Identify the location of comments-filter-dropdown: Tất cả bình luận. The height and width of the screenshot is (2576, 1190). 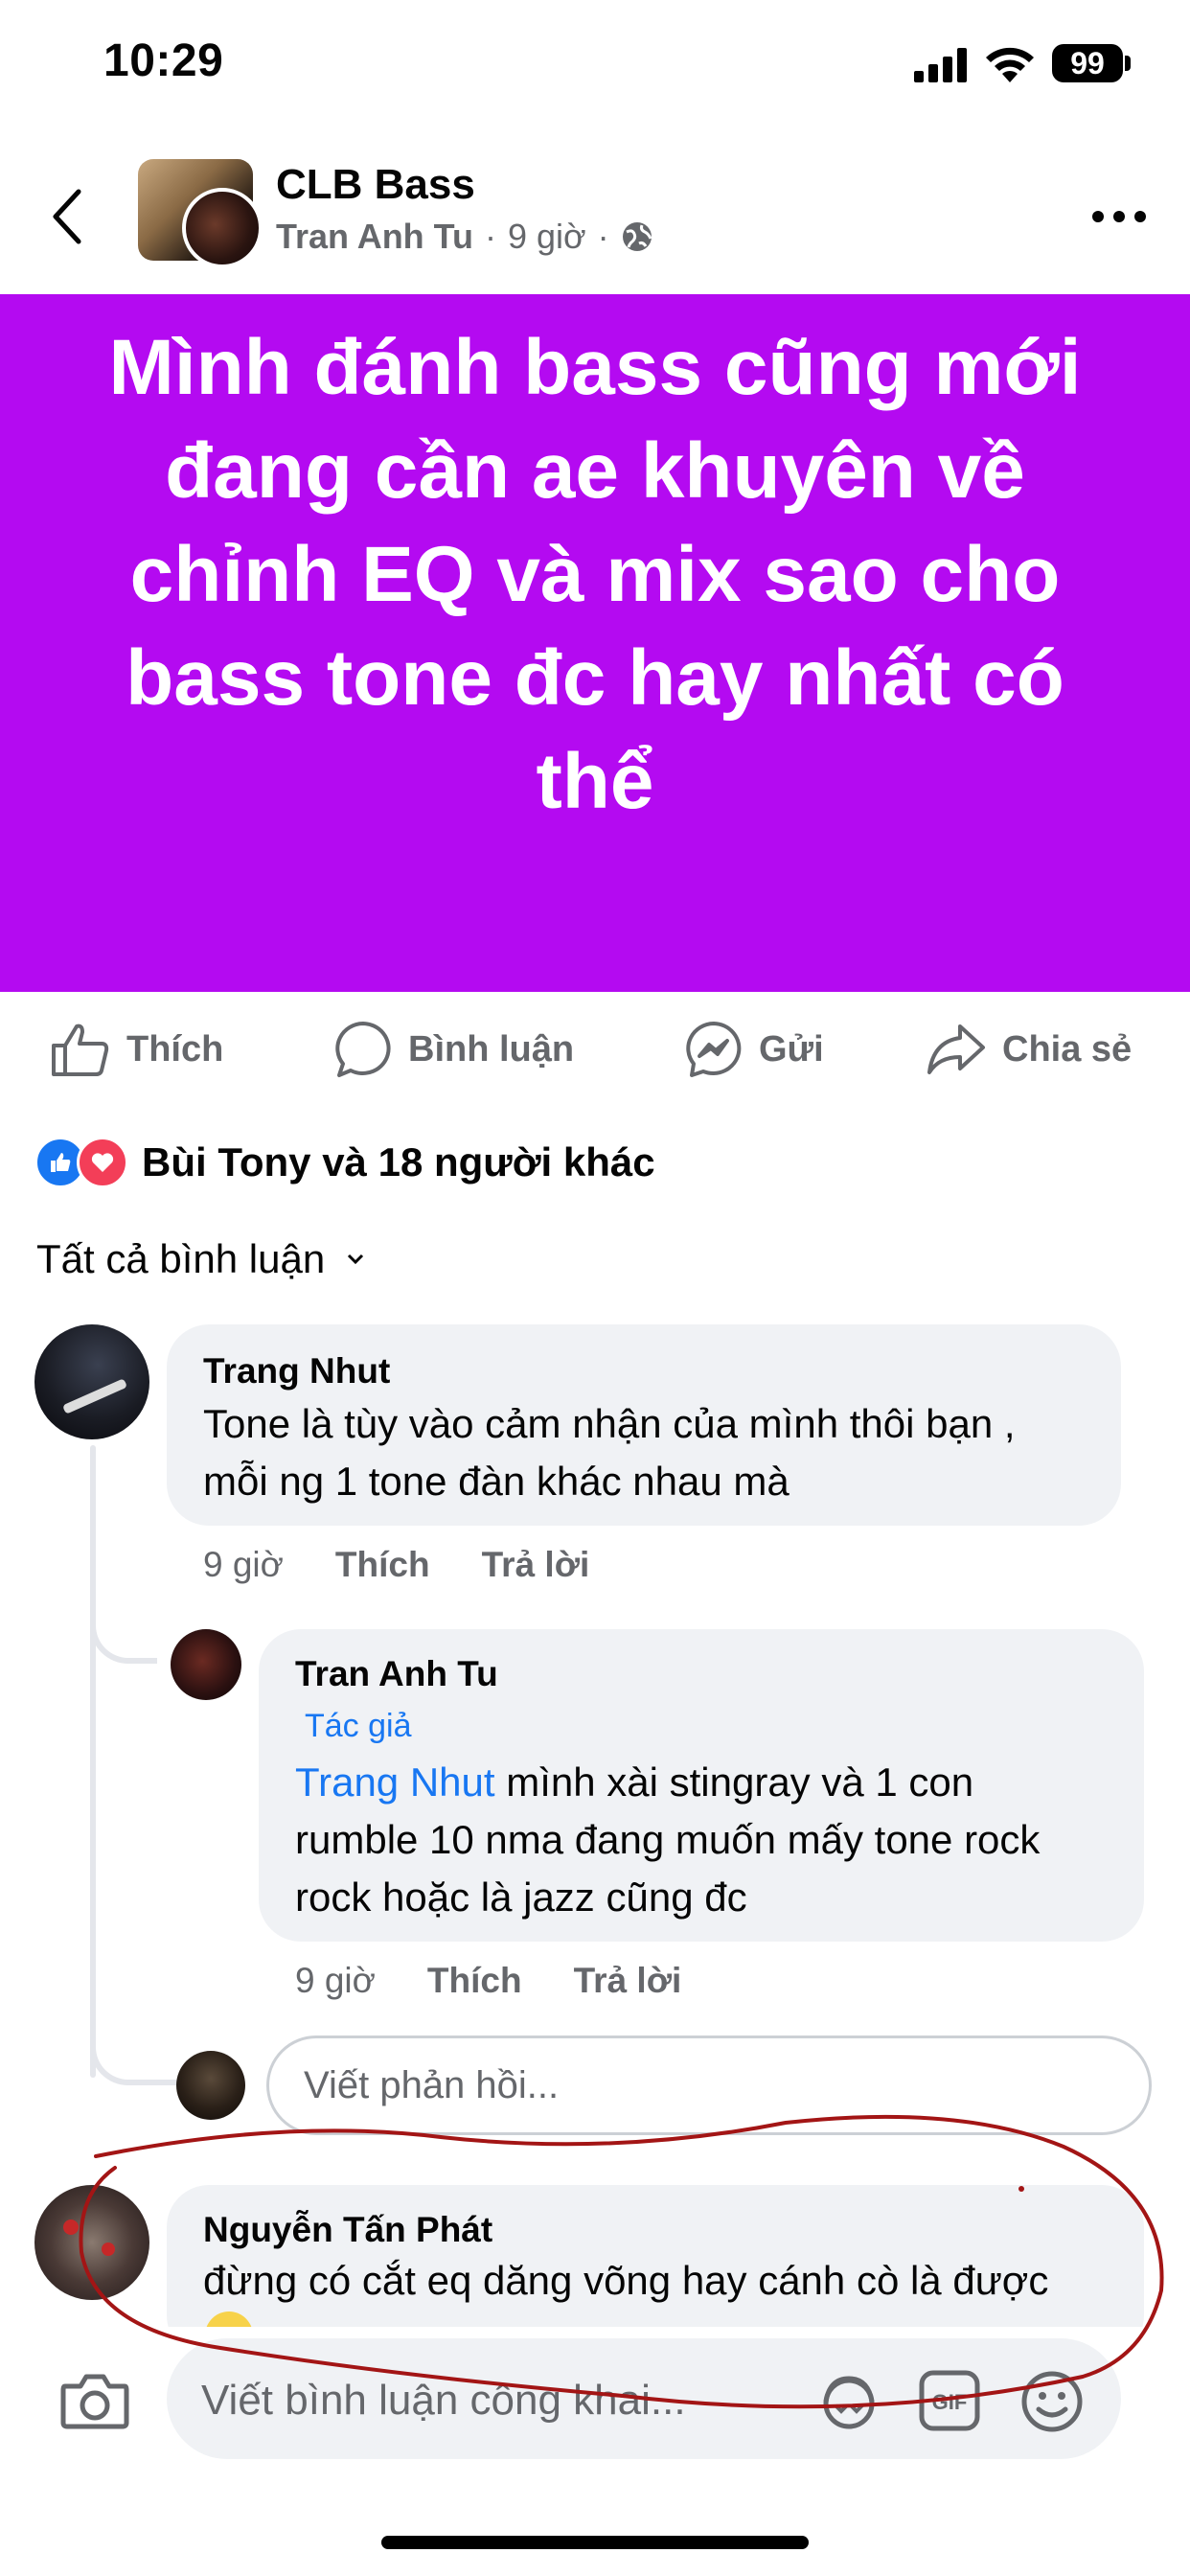
(201, 1259).